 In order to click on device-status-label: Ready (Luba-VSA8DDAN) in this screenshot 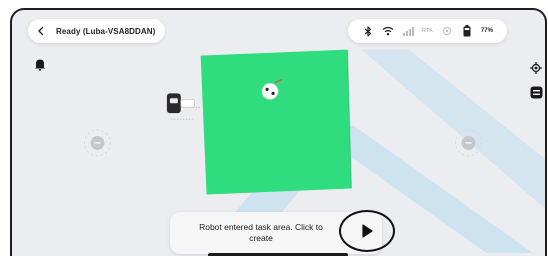, I will do `click(106, 31)`.